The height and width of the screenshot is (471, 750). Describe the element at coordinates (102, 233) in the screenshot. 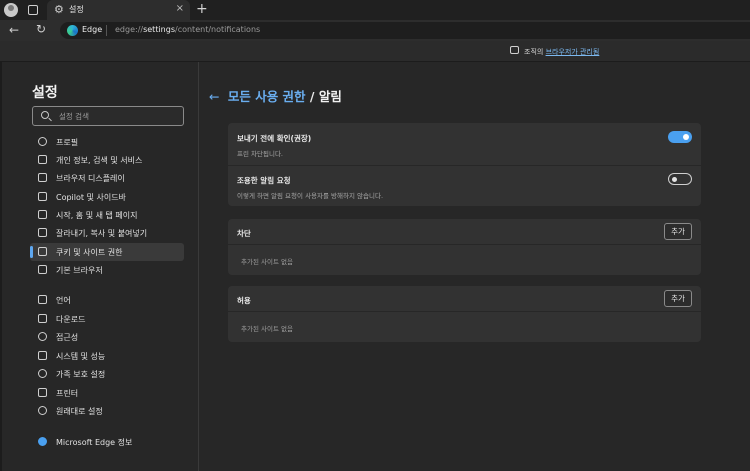

I see `sidebar-item-label: 잘라내기, 복사 및 붙여넣기` at that location.